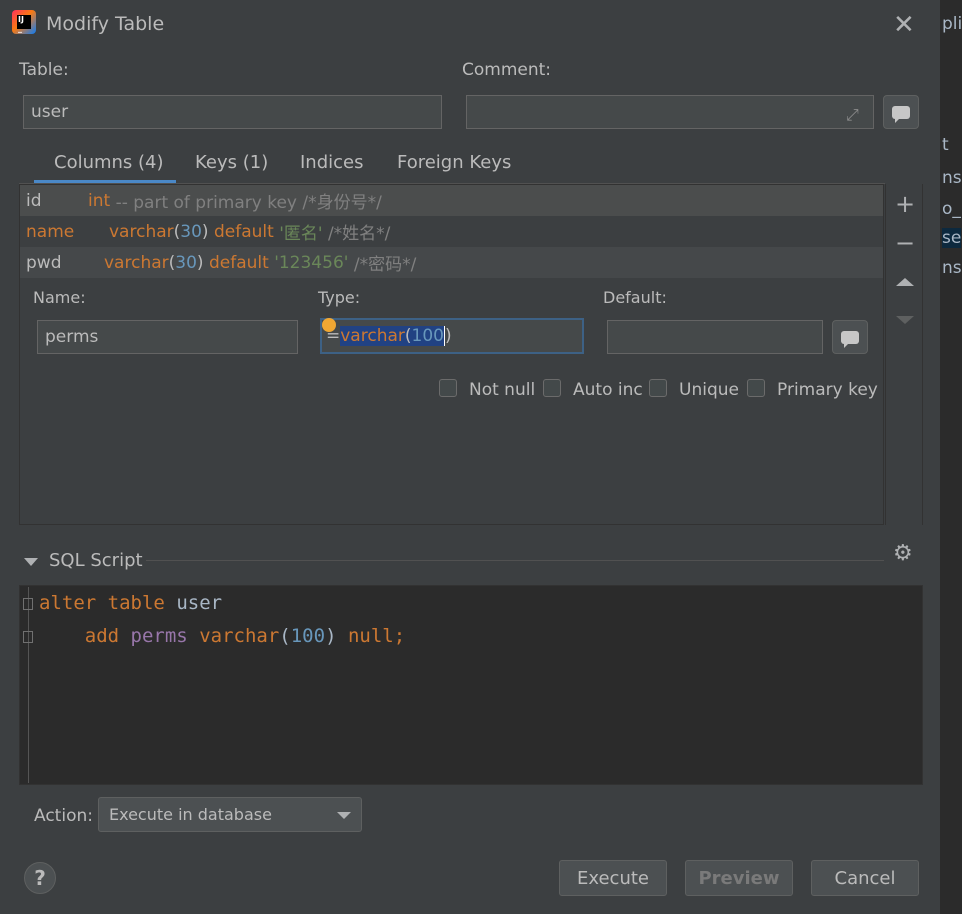 Image resolution: width=962 pixels, height=914 pixels. I want to click on editor-gutter, so click(28, 685).